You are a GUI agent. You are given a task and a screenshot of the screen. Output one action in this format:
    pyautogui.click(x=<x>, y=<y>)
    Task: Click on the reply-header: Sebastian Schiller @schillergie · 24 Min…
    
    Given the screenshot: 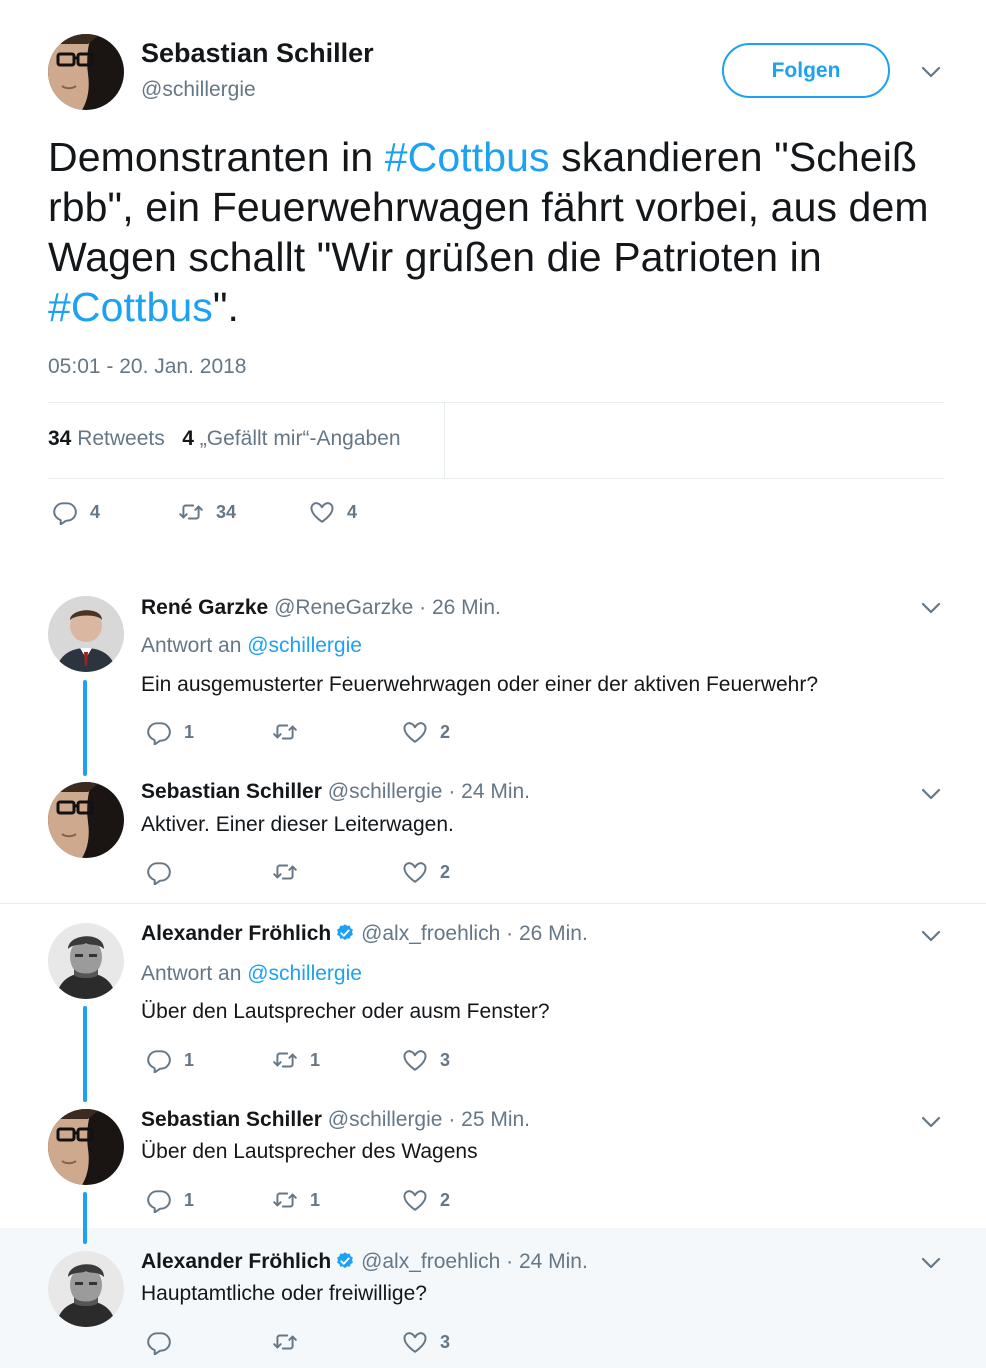 What is the action you would take?
    pyautogui.click(x=335, y=792)
    